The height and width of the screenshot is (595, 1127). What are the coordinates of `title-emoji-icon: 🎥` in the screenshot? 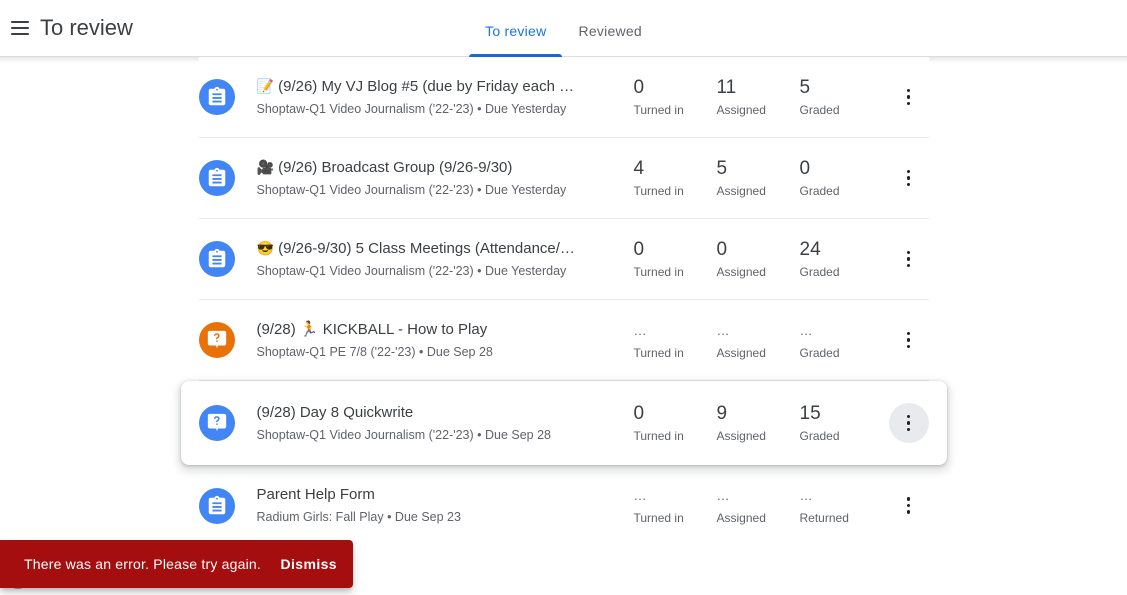 It's located at (265, 167).